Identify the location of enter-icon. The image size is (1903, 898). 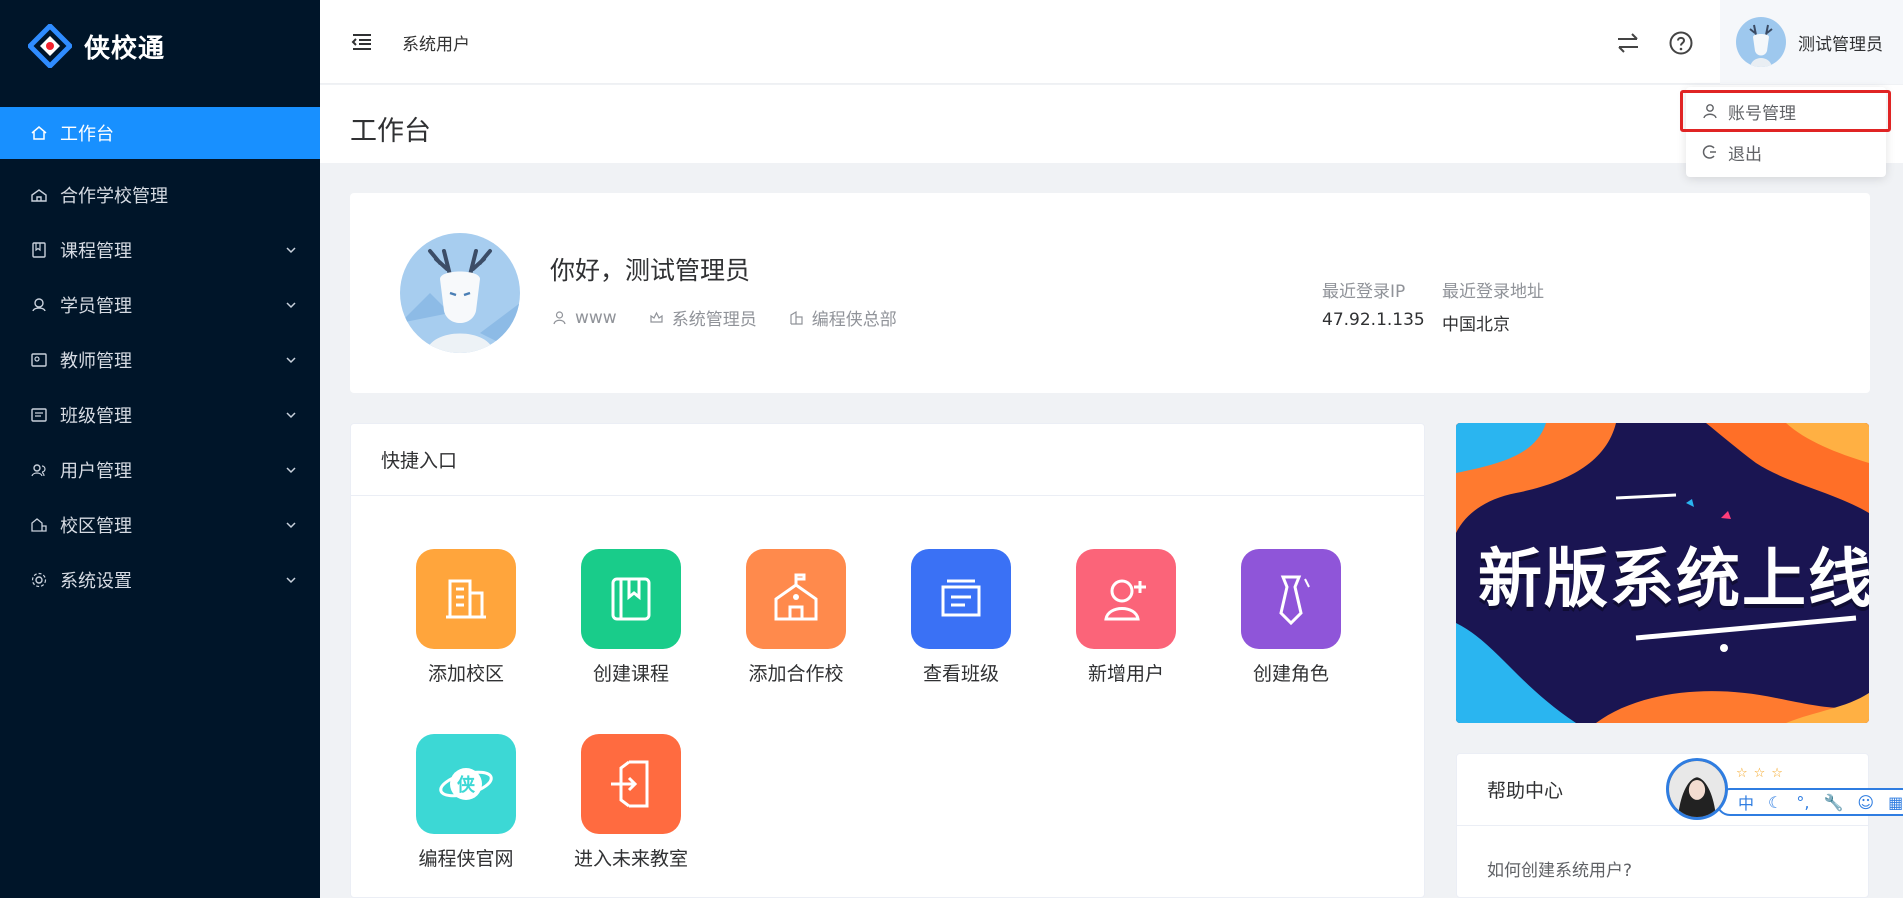
(631, 784).